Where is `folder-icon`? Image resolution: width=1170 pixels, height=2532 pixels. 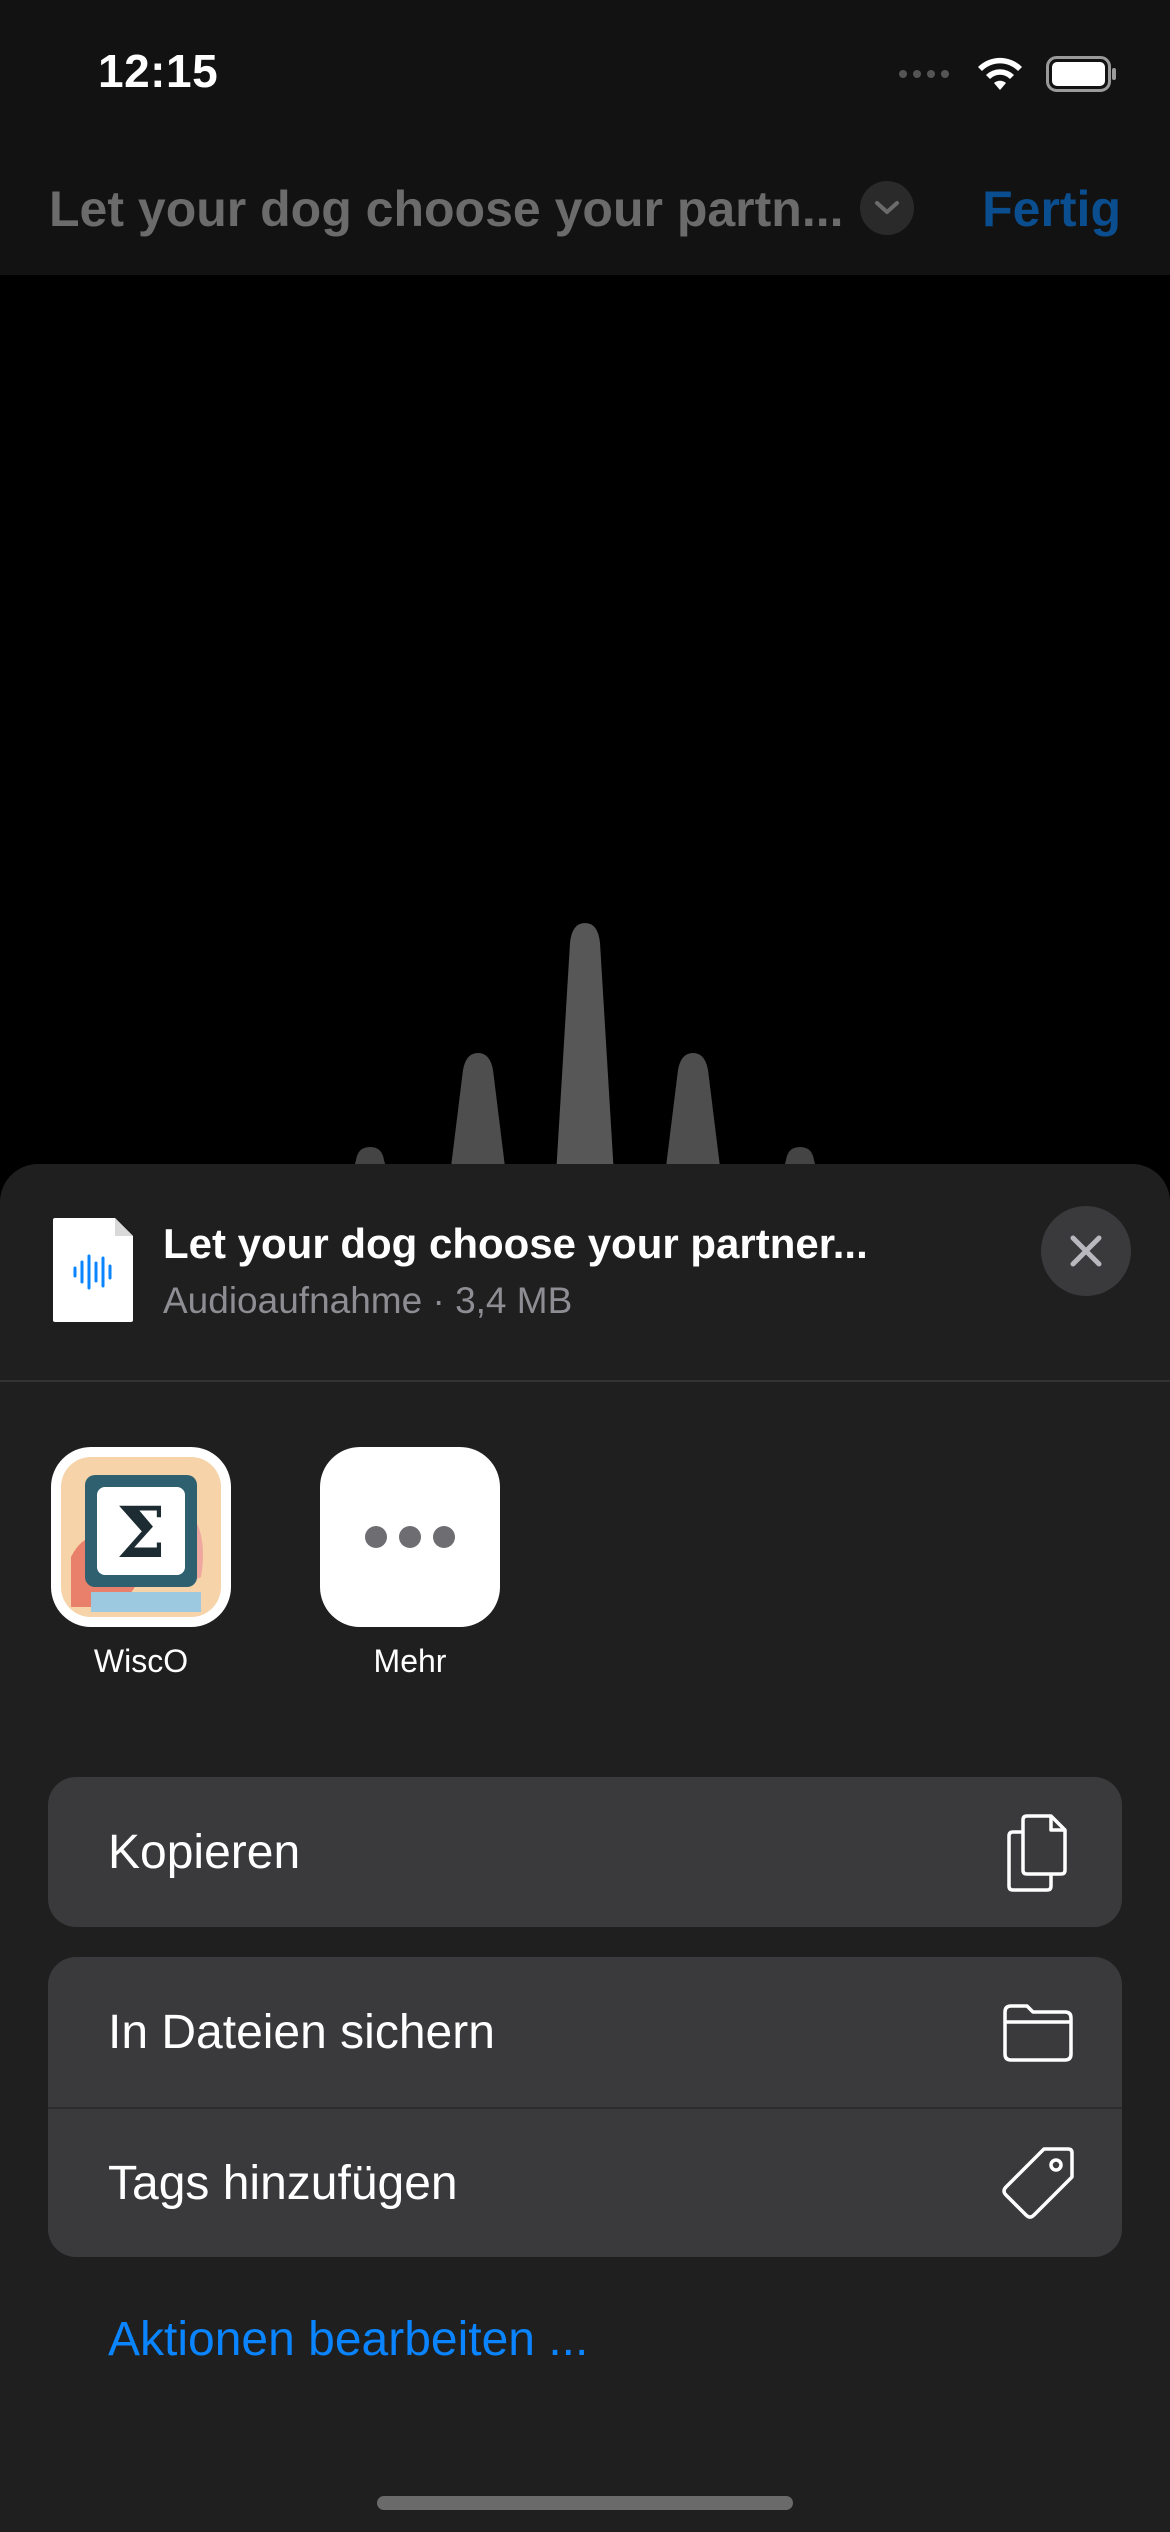 folder-icon is located at coordinates (1038, 2032).